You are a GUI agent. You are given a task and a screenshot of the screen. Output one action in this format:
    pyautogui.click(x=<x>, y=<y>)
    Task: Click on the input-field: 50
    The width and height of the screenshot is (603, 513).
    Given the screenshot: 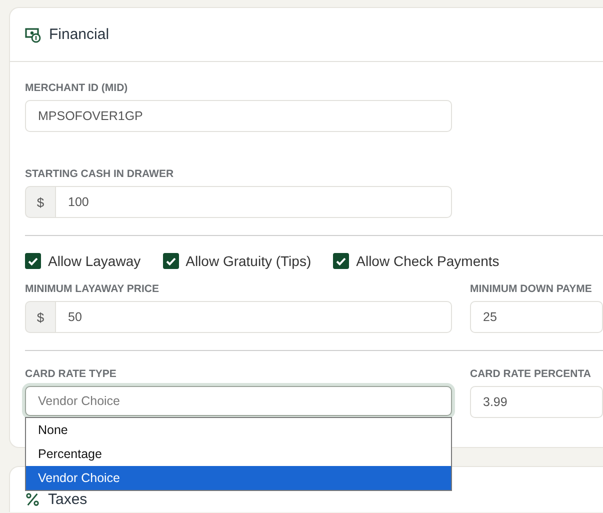 What is the action you would take?
    pyautogui.click(x=253, y=317)
    